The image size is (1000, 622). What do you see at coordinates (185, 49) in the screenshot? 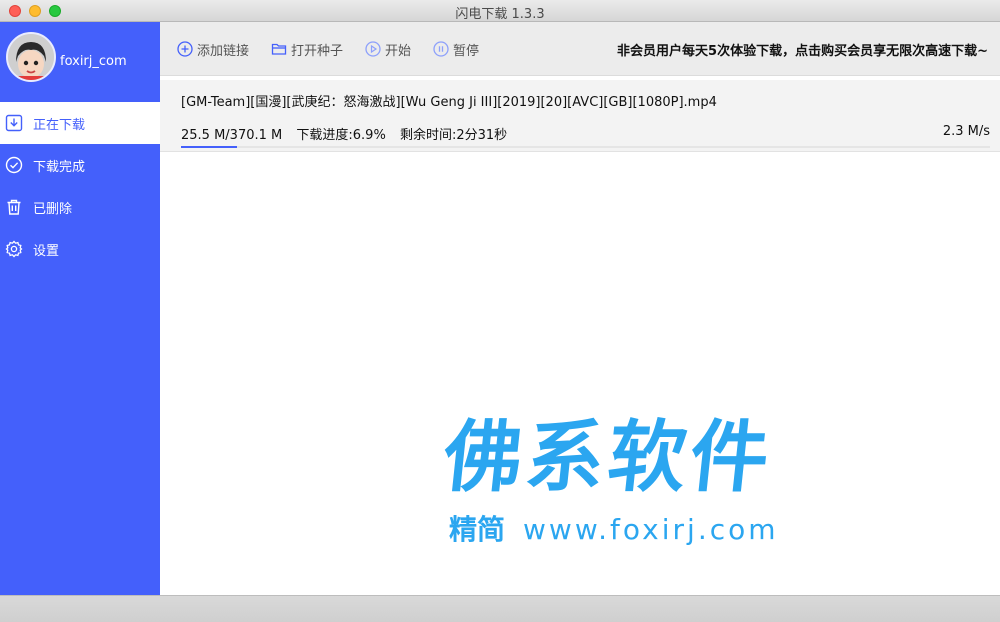
I see `plus-circle-icon` at bounding box center [185, 49].